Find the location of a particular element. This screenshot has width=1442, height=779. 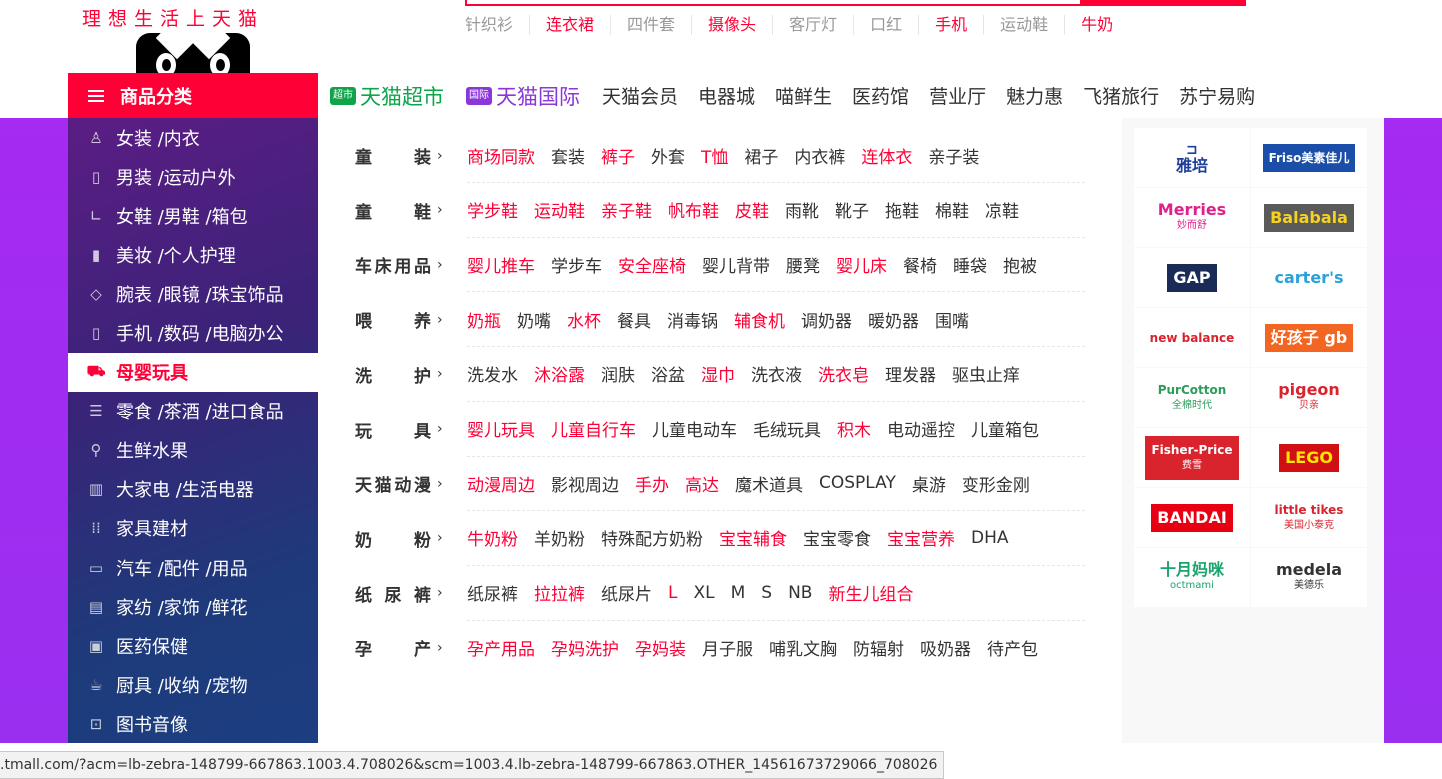

sidebar-item: ☰ 零食 /茶酒 /进口食品 is located at coordinates (193, 411).